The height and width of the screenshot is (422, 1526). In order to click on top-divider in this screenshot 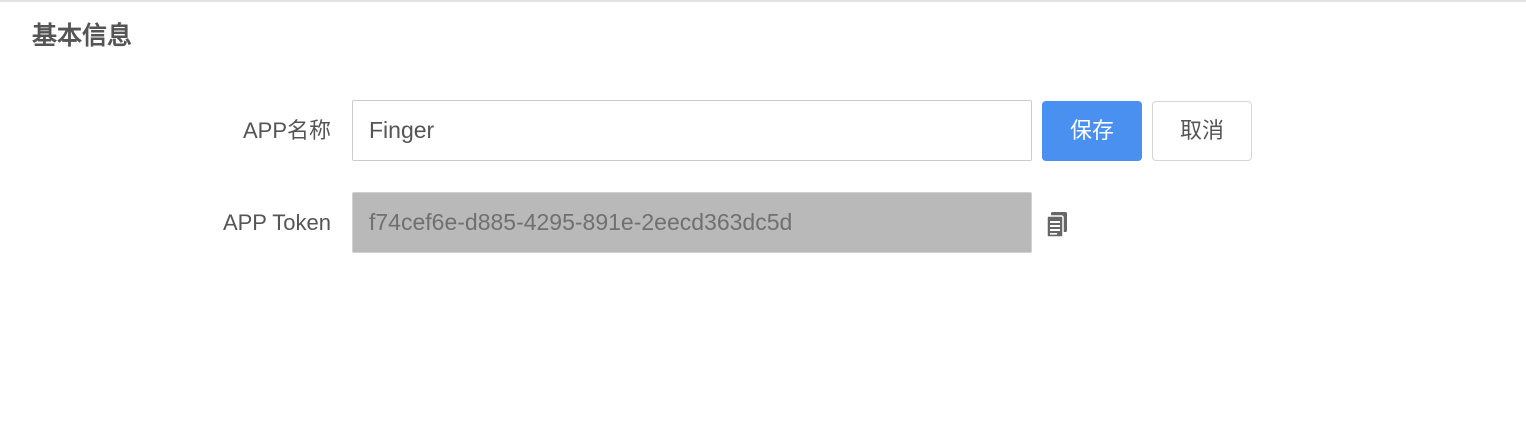, I will do `click(763, 1)`.